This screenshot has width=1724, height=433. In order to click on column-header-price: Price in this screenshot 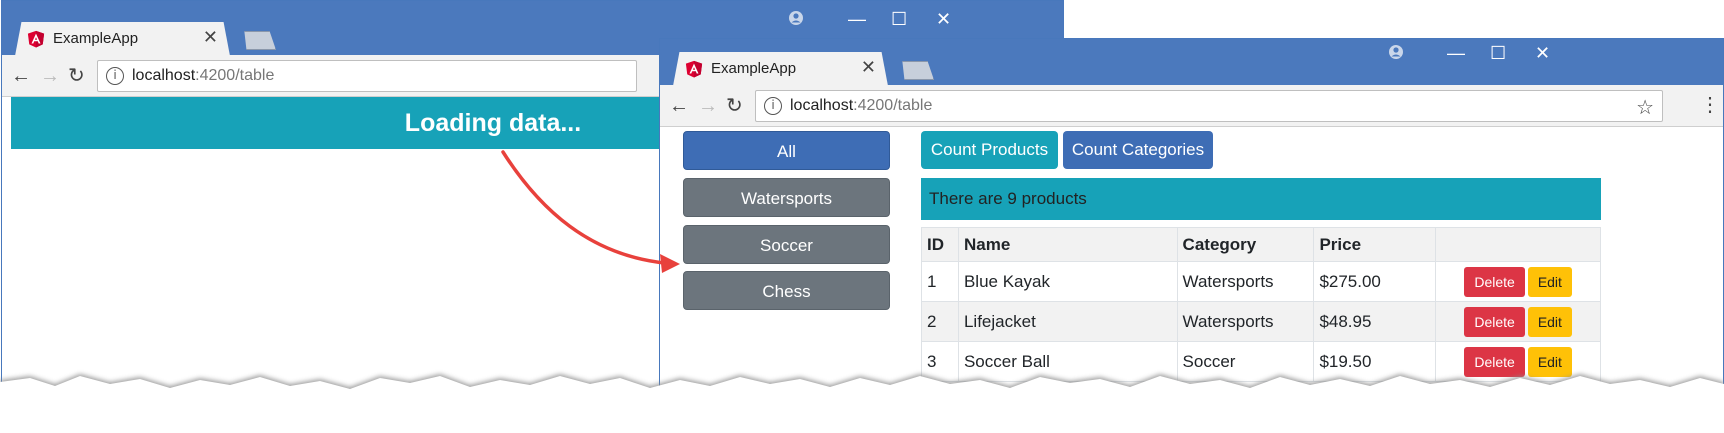, I will do `click(1375, 244)`.